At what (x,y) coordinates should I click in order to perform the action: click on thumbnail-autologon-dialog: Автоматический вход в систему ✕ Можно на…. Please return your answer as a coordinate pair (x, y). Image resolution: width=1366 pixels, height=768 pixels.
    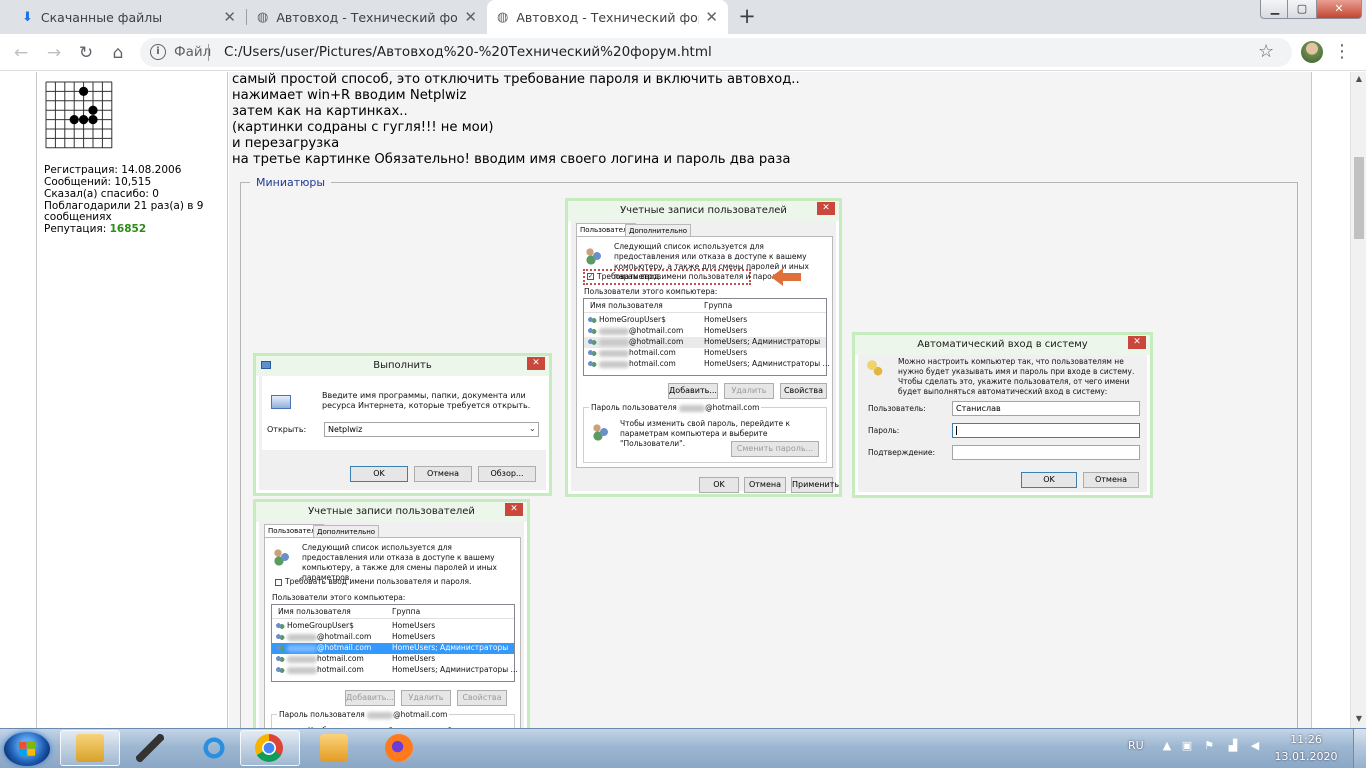
    Looking at the image, I should click on (1002, 415).